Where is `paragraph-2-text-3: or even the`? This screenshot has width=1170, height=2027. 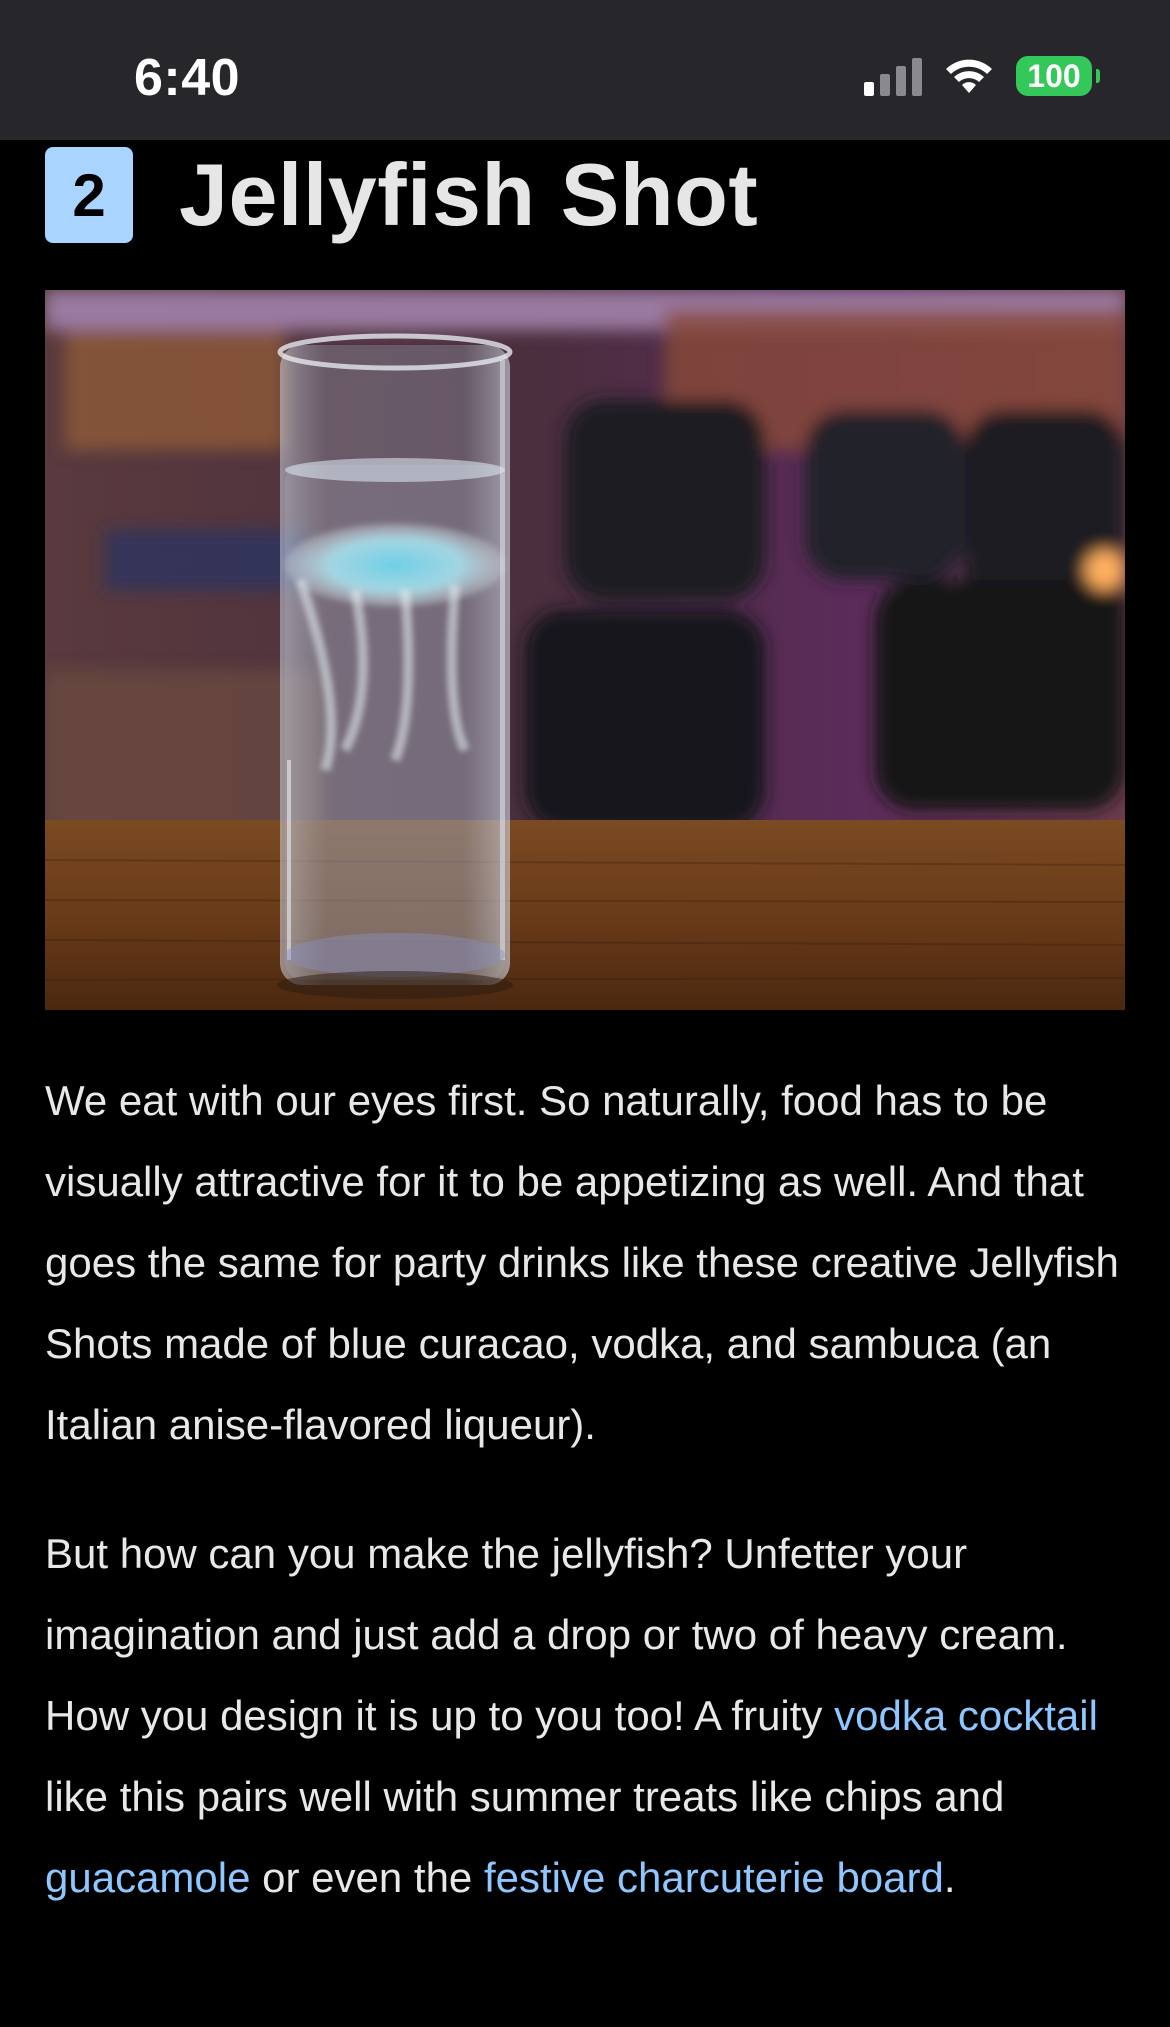 paragraph-2-text-3: or even the is located at coordinates (367, 1877).